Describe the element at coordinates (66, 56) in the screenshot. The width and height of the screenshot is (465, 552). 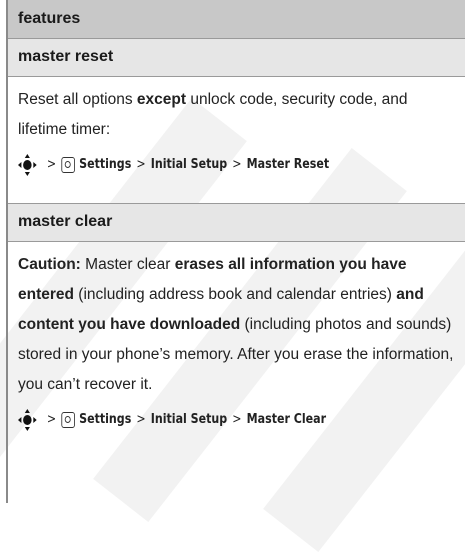
I see `section-title-text: master reset` at that location.